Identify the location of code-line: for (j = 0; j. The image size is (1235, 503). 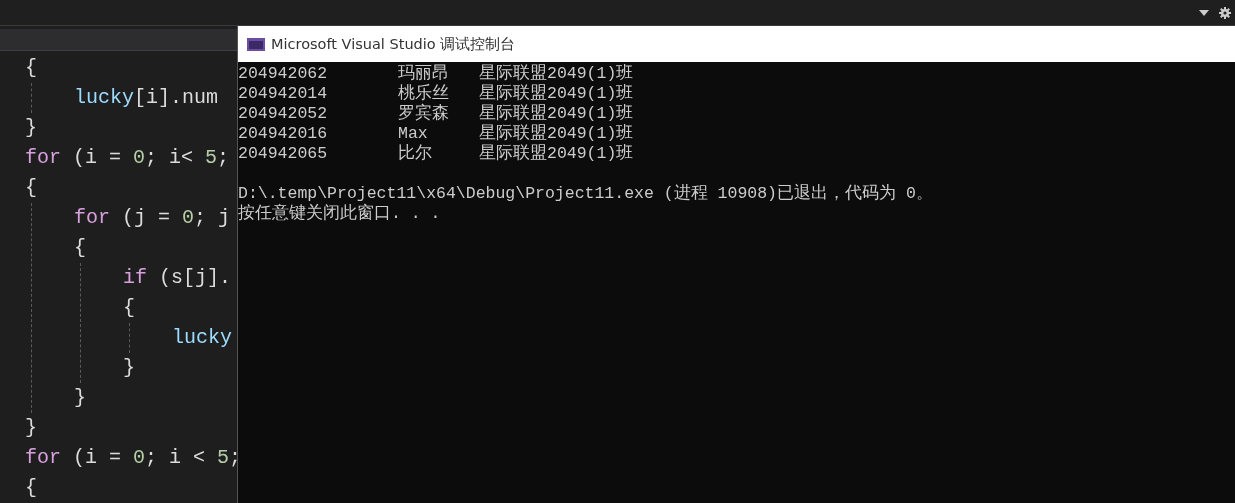
(153, 218).